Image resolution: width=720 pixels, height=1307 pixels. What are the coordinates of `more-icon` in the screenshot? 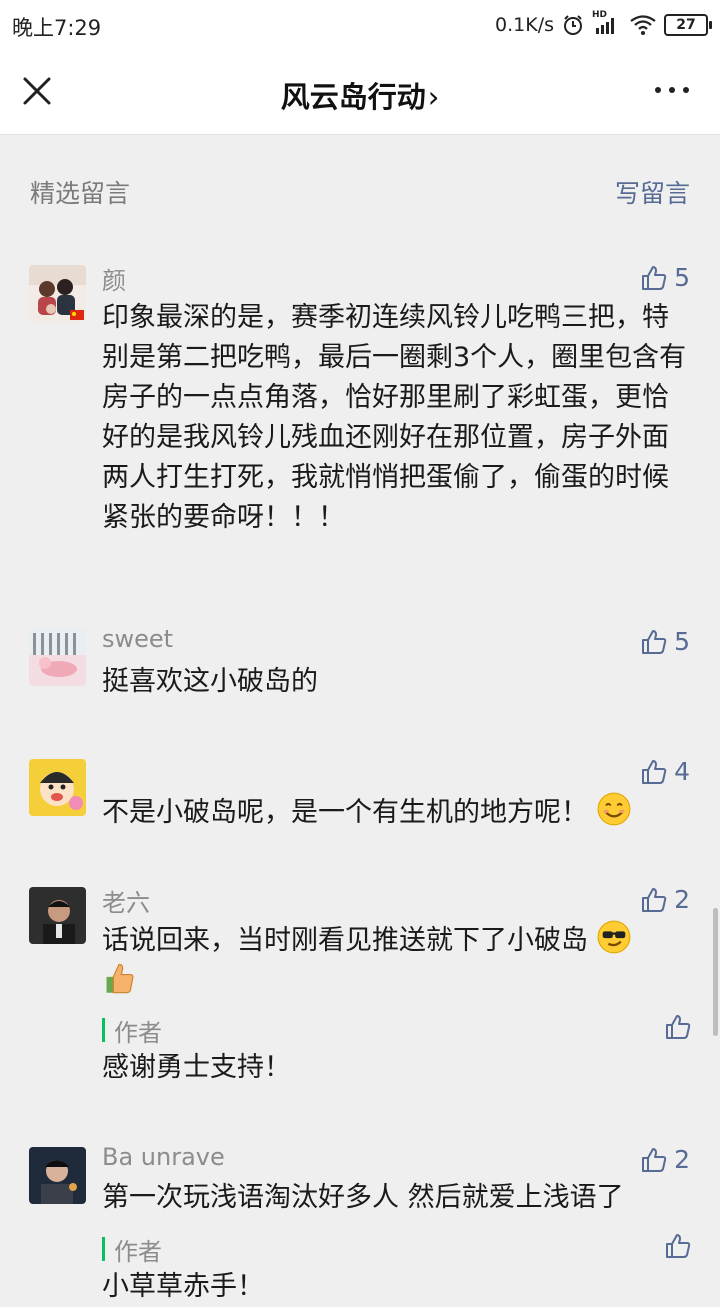 It's located at (672, 90).